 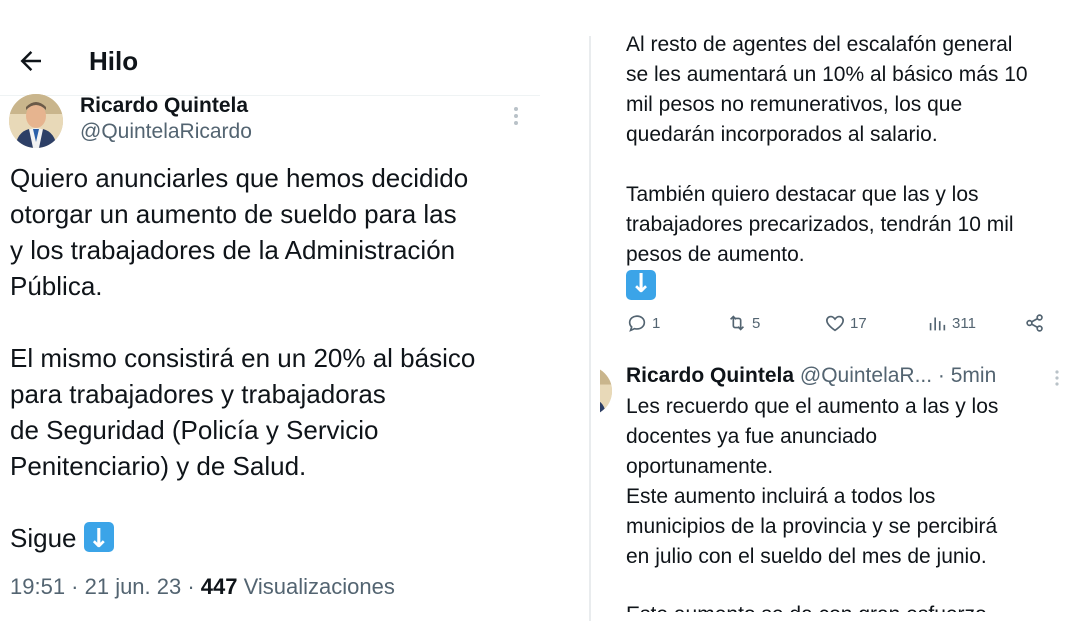 I want to click on share-icon, so click(x=1034, y=323).